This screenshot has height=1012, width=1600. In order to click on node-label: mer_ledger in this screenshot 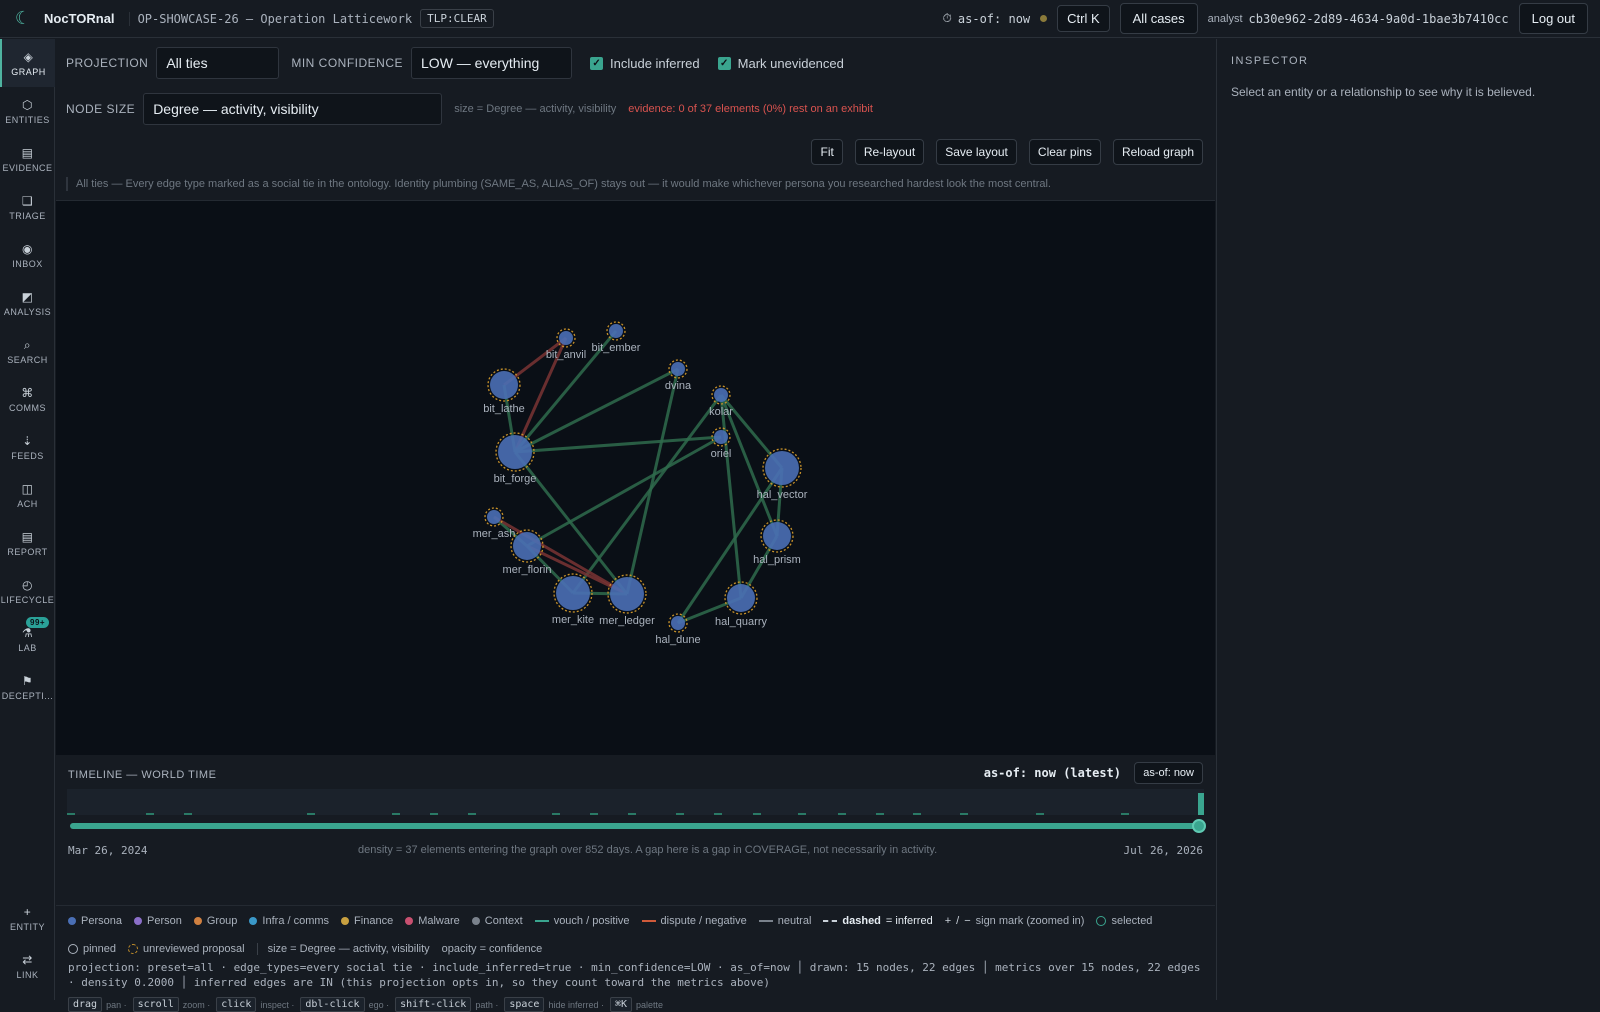, I will do `click(627, 621)`.